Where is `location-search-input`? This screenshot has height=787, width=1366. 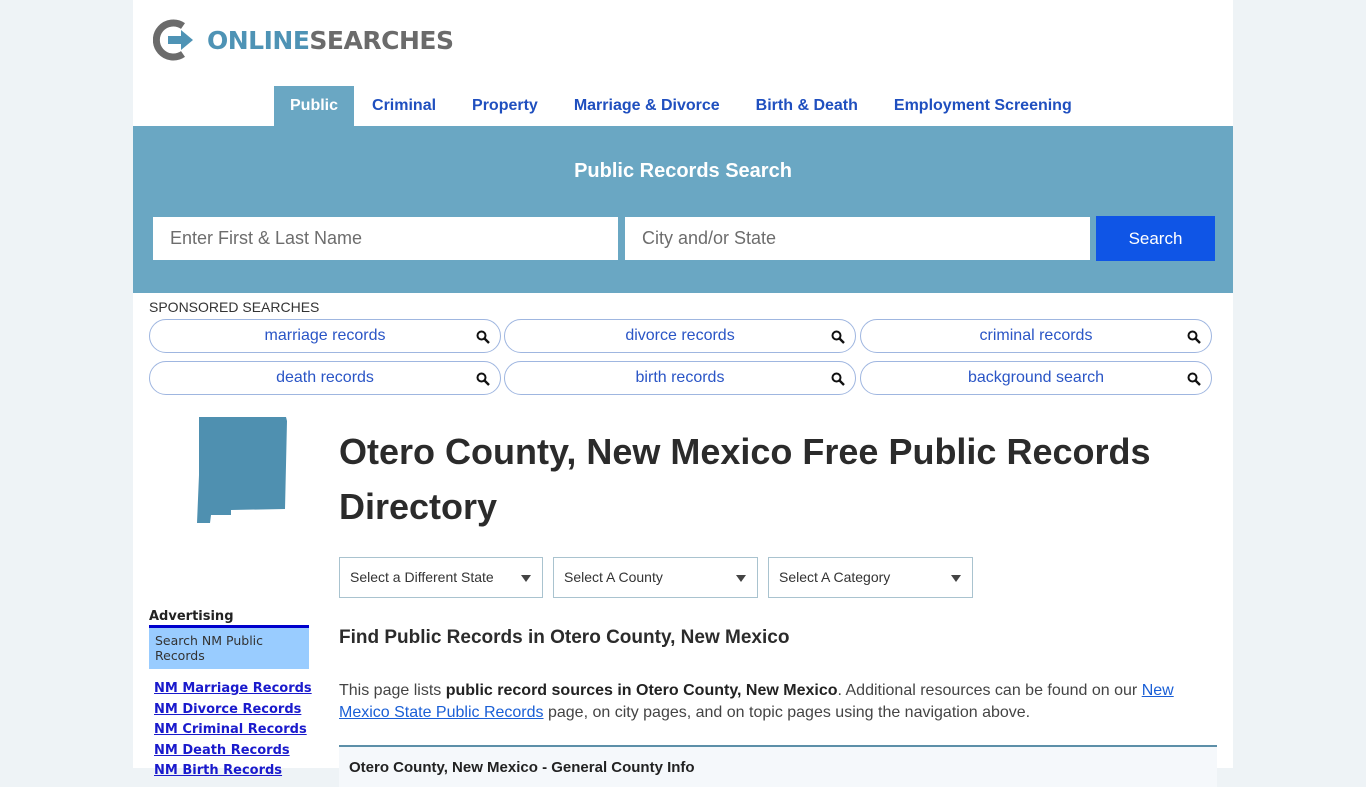
location-search-input is located at coordinates (857, 238).